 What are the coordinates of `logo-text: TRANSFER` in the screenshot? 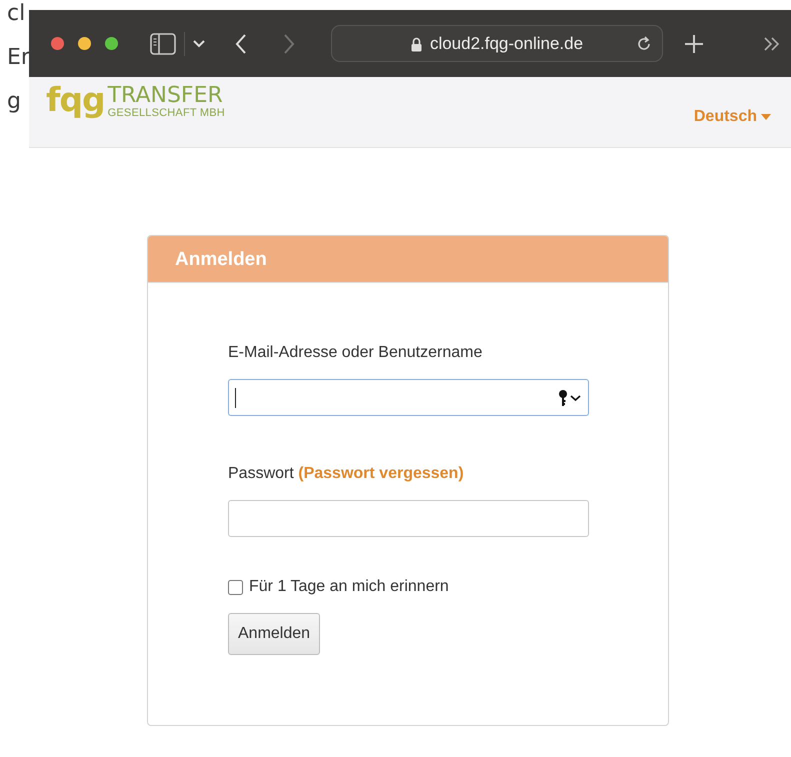 It's located at (166, 96).